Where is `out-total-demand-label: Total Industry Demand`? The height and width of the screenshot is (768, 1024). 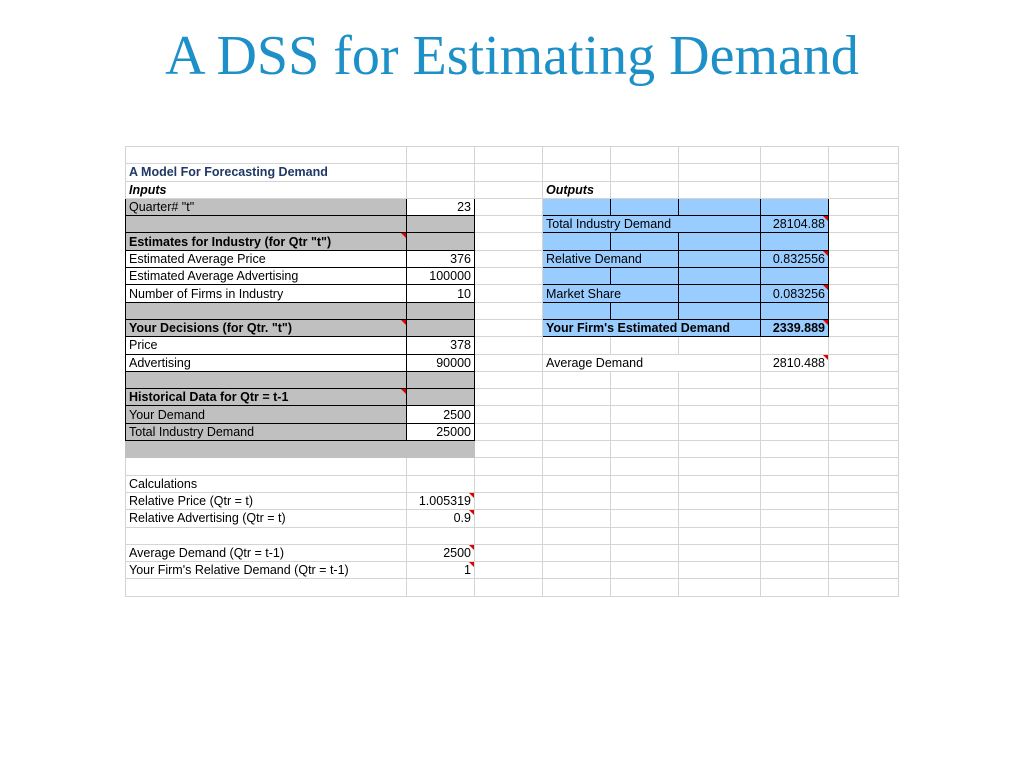
out-total-demand-label: Total Industry Demand is located at coordinates (651, 224).